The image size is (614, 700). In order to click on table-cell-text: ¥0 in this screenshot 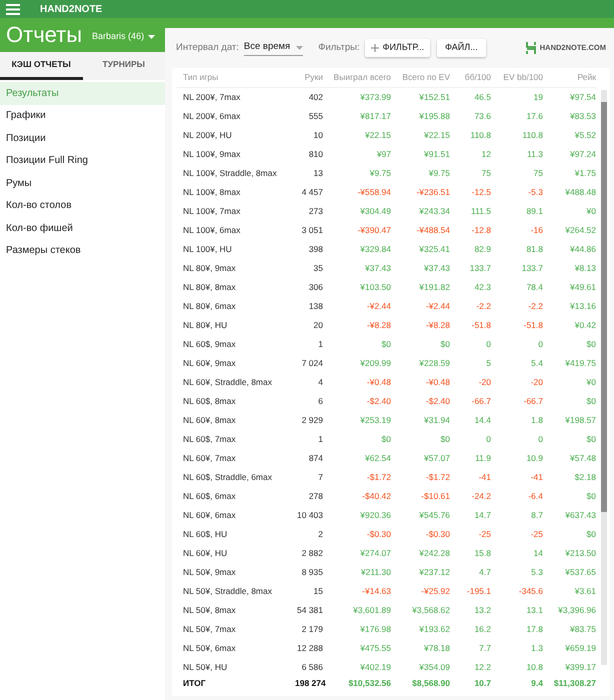, I will do `click(591, 382)`.